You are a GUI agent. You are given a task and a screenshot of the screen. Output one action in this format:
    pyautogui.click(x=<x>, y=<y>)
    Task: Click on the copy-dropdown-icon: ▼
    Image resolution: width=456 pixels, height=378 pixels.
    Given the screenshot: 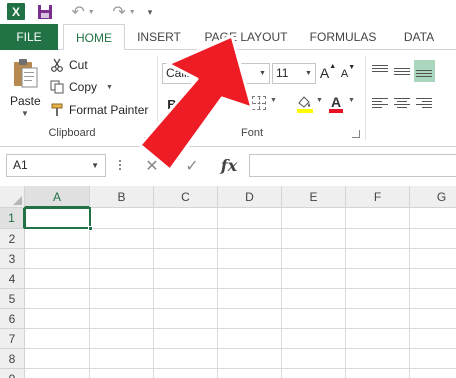 What is the action you would take?
    pyautogui.click(x=109, y=87)
    